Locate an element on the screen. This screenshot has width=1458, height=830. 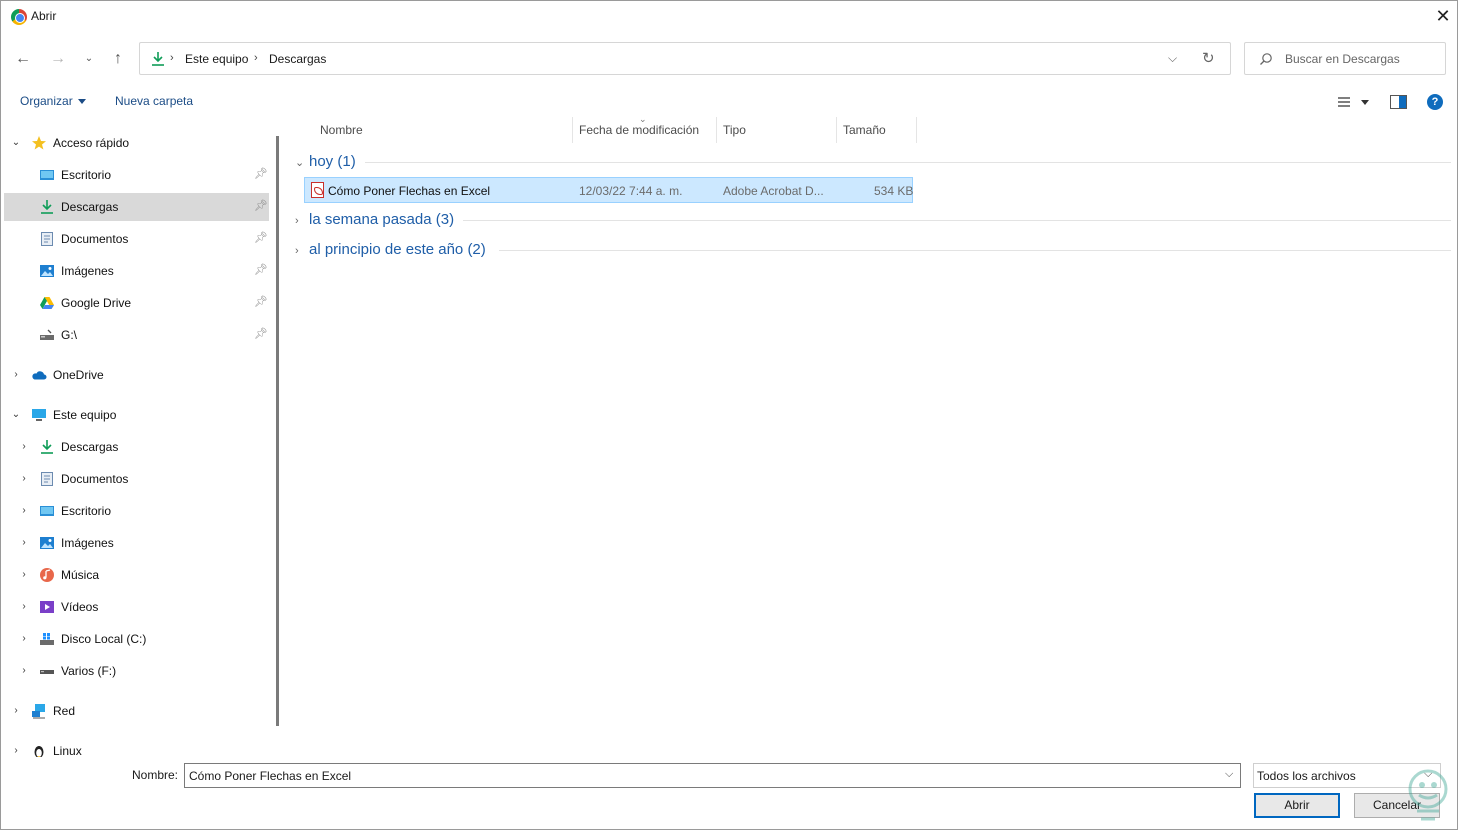
nav-pc-disco-c: › Disco Local (C:) is located at coordinates (136, 639).